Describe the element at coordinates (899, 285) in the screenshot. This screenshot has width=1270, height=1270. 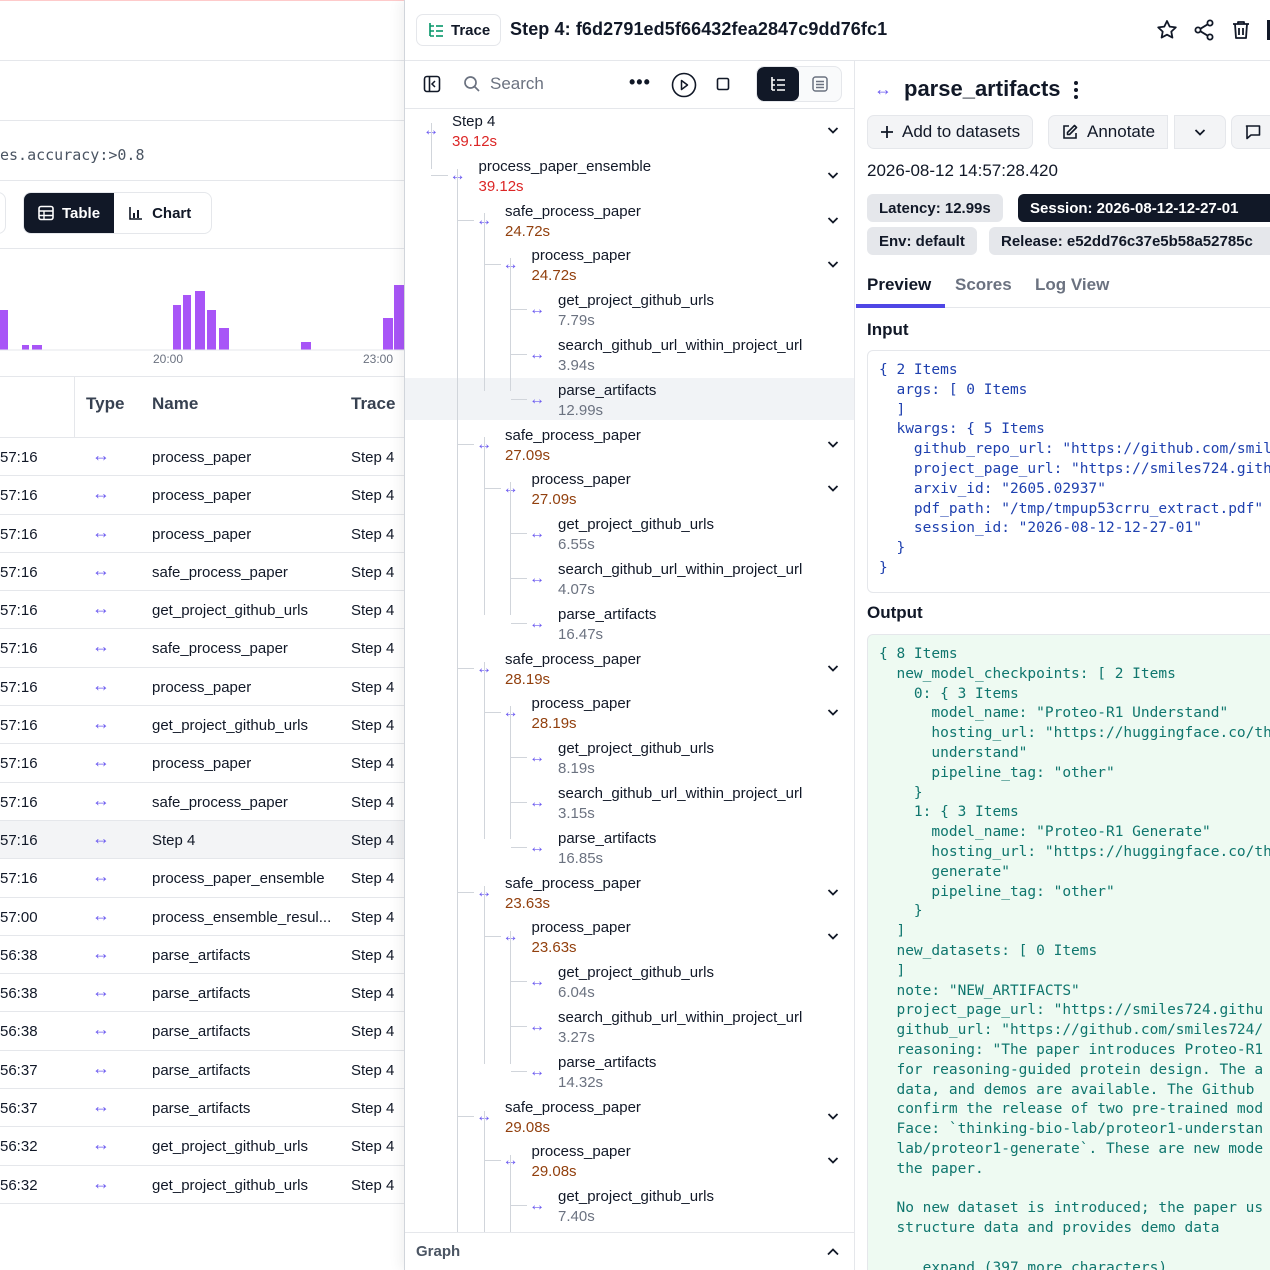
I see `tab-preview: Preview` at that location.